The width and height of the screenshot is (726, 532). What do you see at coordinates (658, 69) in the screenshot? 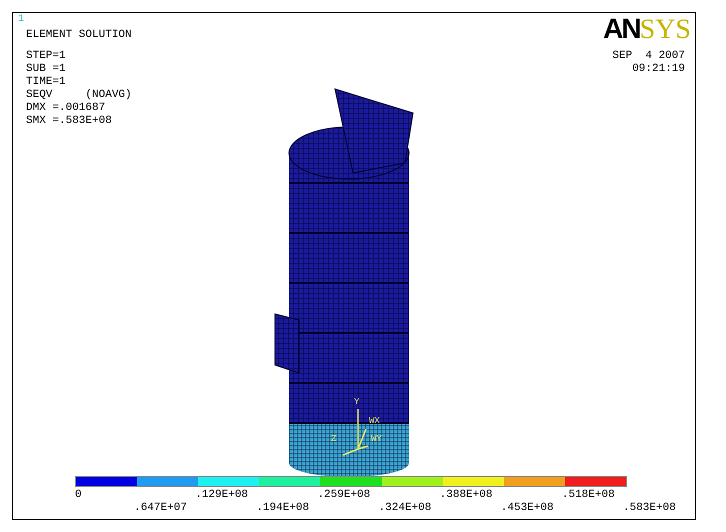
I see `plot-time: 09:21:19` at bounding box center [658, 69].